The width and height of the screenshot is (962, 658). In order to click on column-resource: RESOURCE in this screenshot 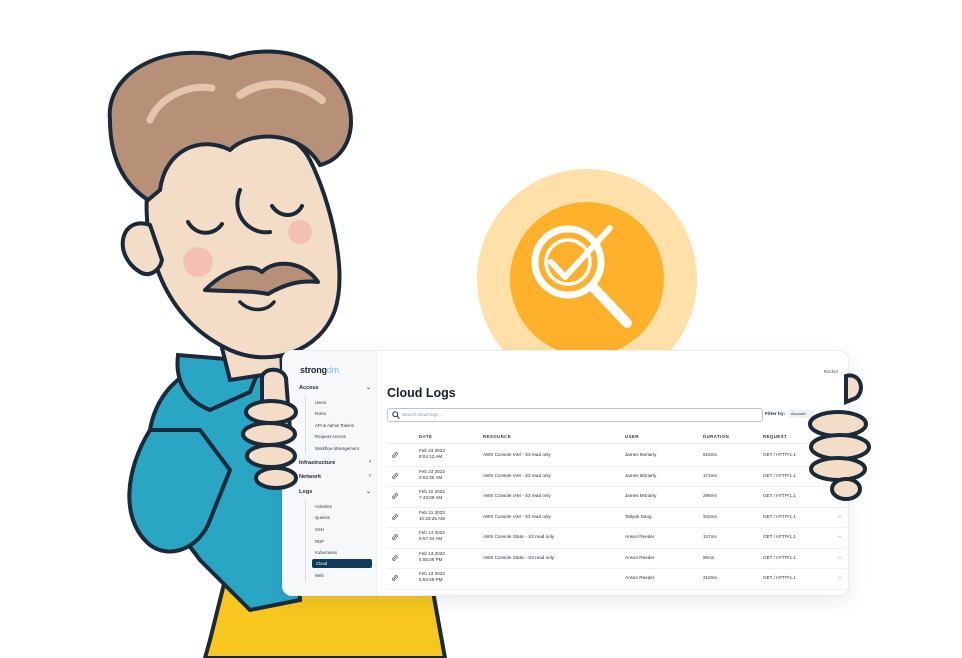, I will do `click(497, 436)`.